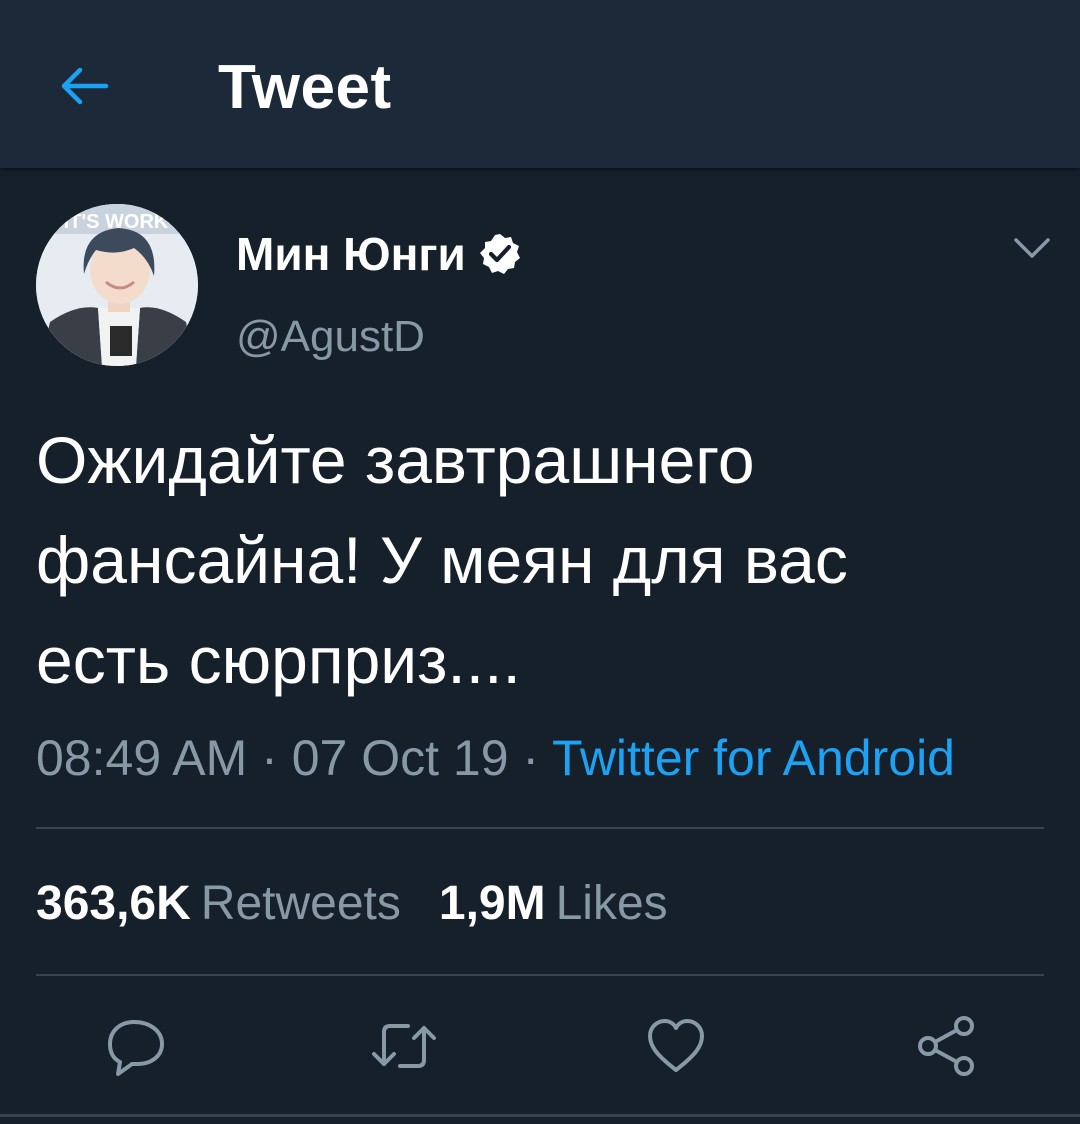 This screenshot has height=1124, width=1080. I want to click on retweets-stat: 363,6K Retweets, so click(218, 903).